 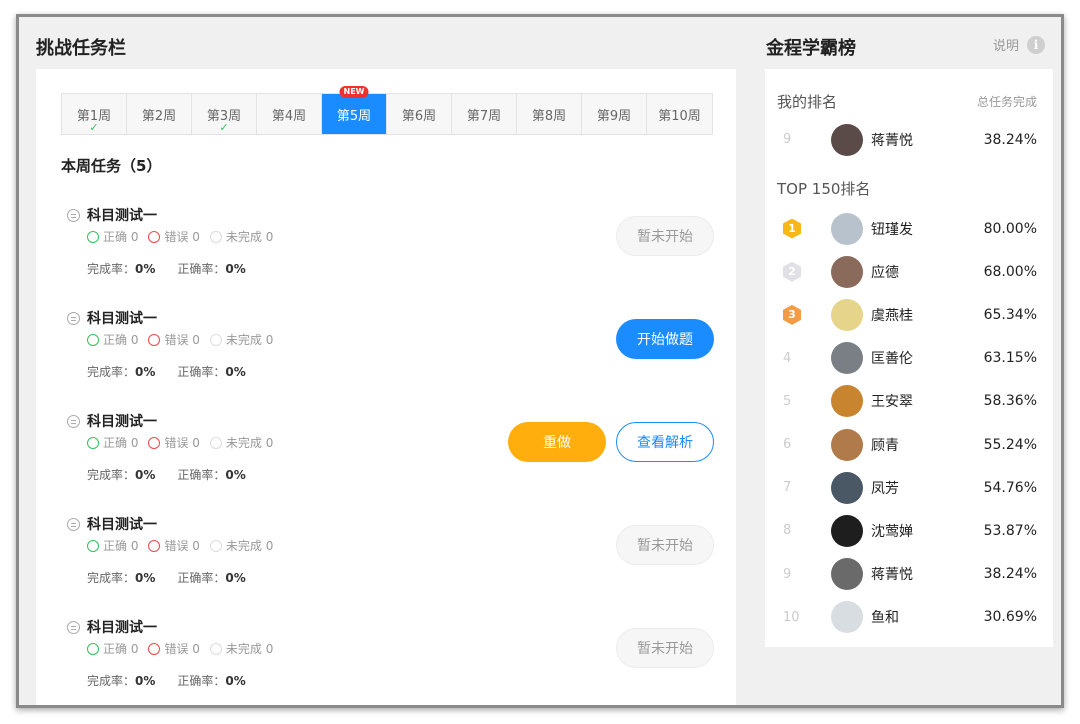 I want to click on rank-name: 钮瑾发, so click(x=892, y=229).